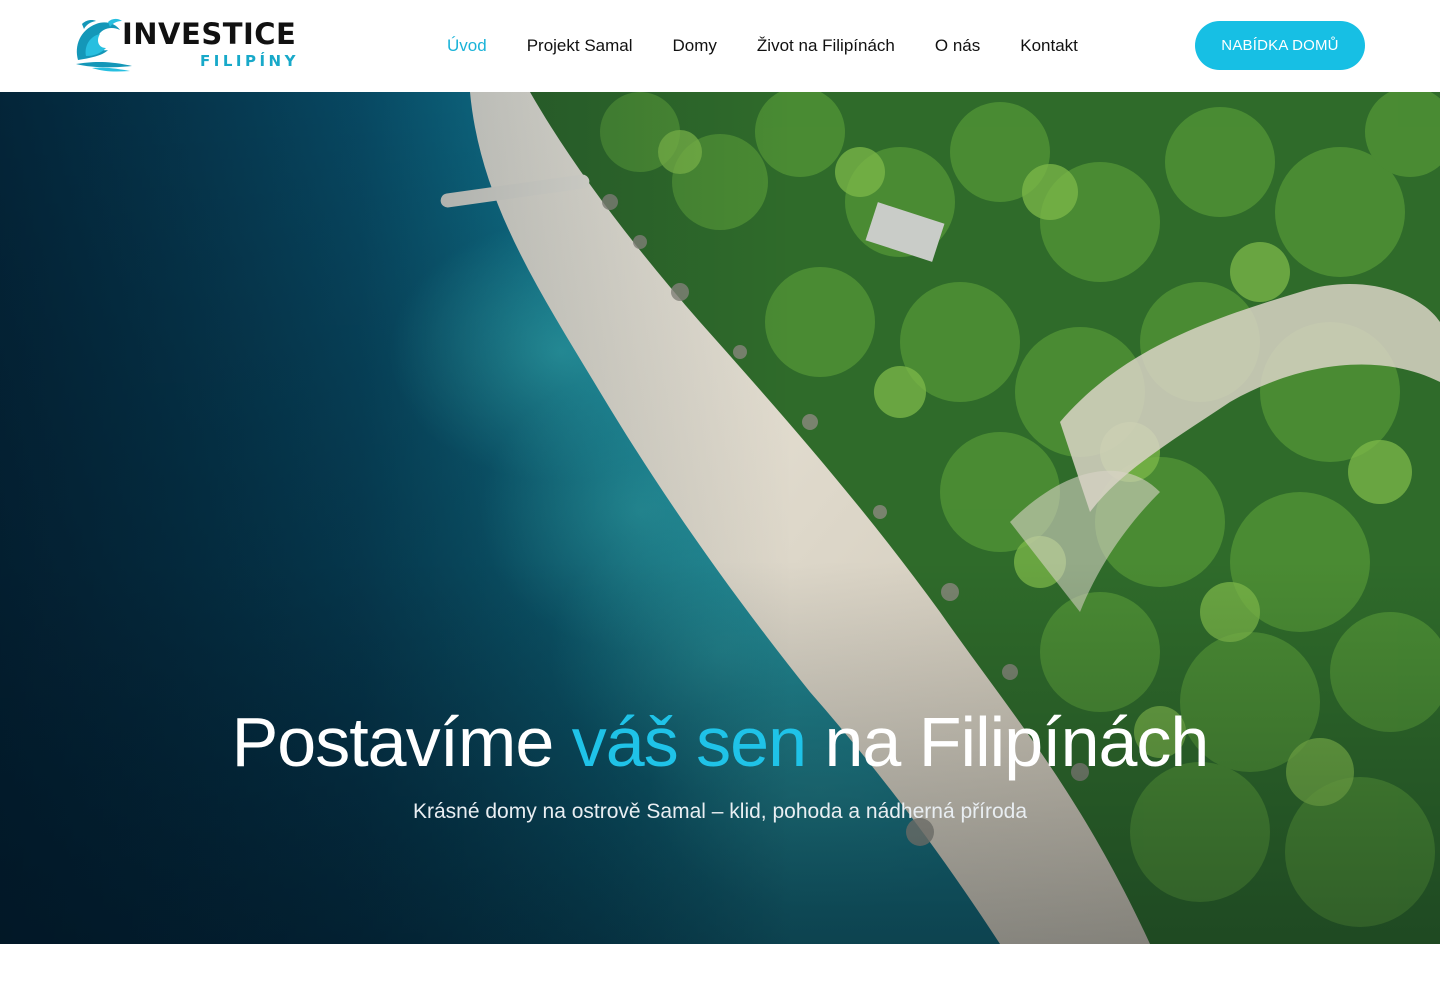 The height and width of the screenshot is (1000, 1440). I want to click on hero-title: Postavíme váš sen na Filipínách, so click(720, 742).